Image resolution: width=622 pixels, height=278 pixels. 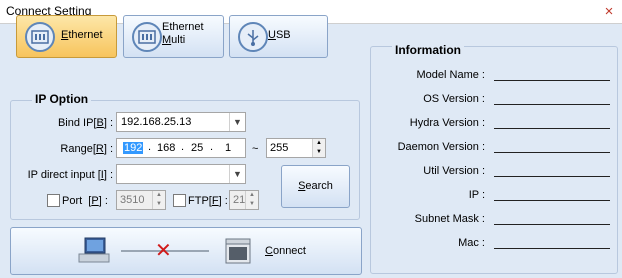 What do you see at coordinates (476, 195) in the screenshot?
I see `info-label: IP :` at bounding box center [476, 195].